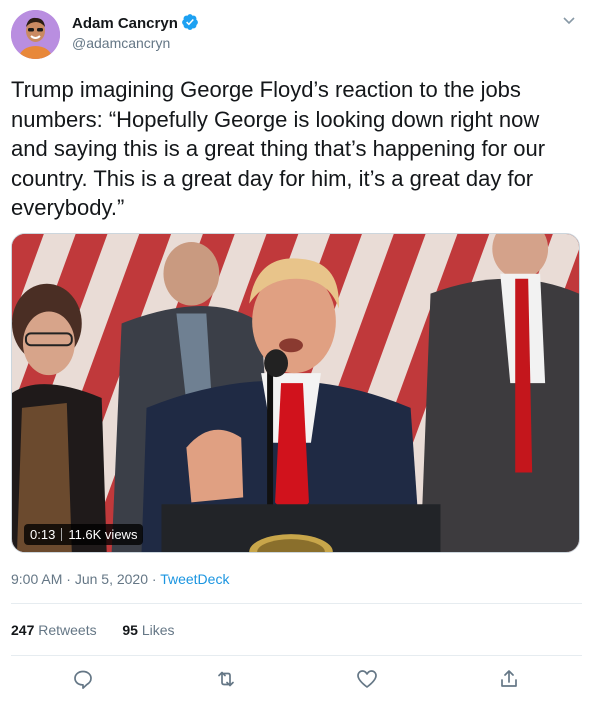  I want to click on reply-icon, so click(83, 679).